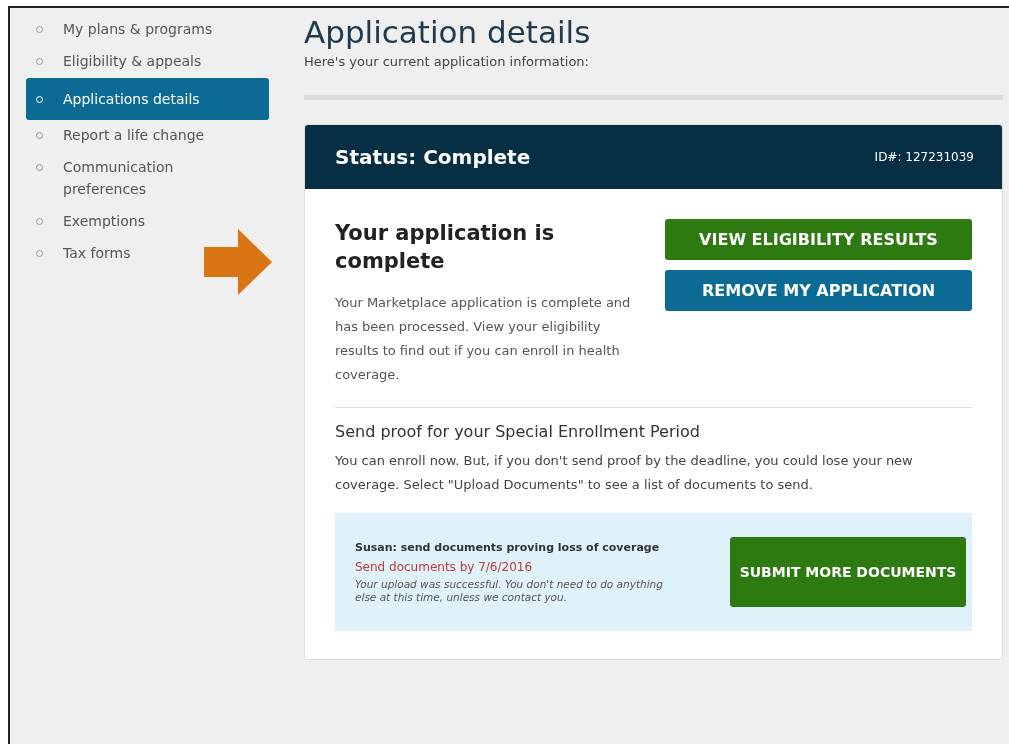  I want to click on application-id: ID#: 127231039, so click(924, 157).